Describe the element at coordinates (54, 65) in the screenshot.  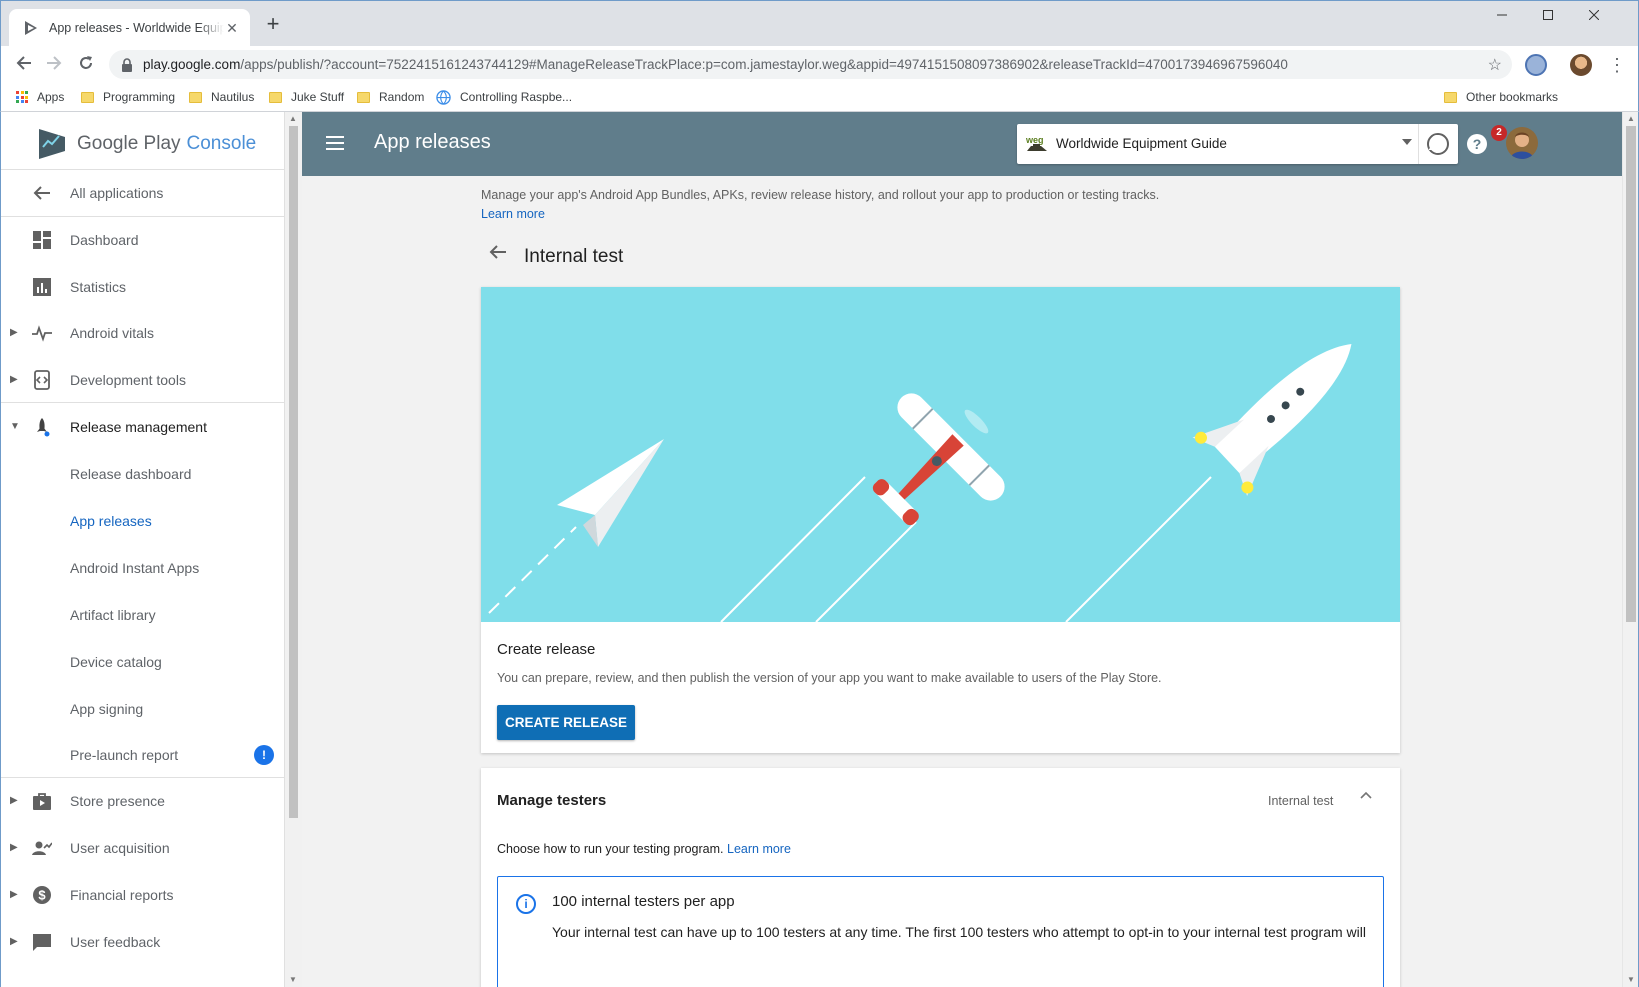
I see `forward-button` at that location.